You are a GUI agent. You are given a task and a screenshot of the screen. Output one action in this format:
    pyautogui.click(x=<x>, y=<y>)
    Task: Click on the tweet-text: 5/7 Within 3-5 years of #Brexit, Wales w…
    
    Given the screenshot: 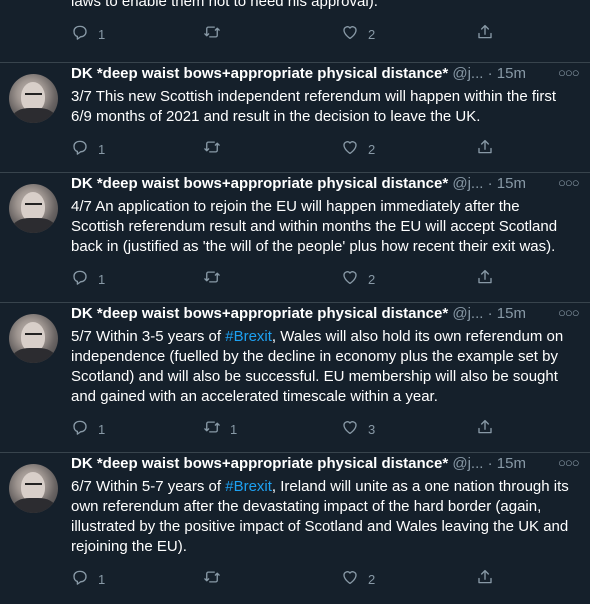 What is the action you would take?
    pyautogui.click(x=323, y=367)
    